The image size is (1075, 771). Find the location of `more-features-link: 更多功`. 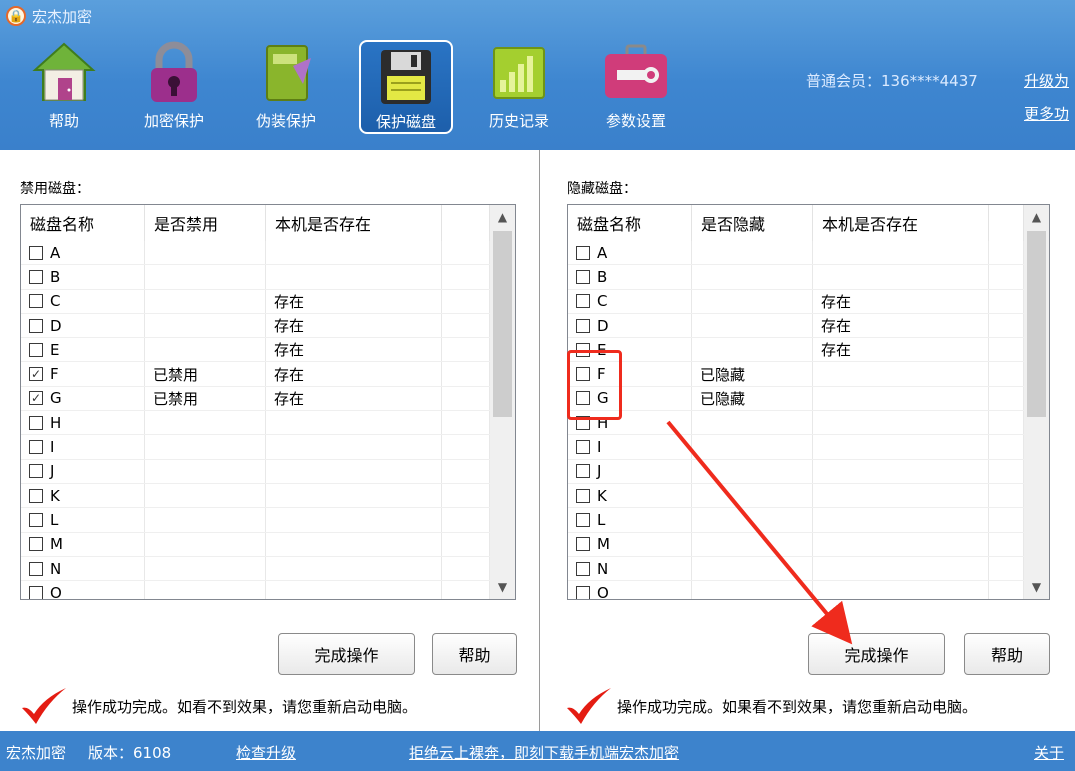

more-features-link: 更多功 is located at coordinates (1046, 113).